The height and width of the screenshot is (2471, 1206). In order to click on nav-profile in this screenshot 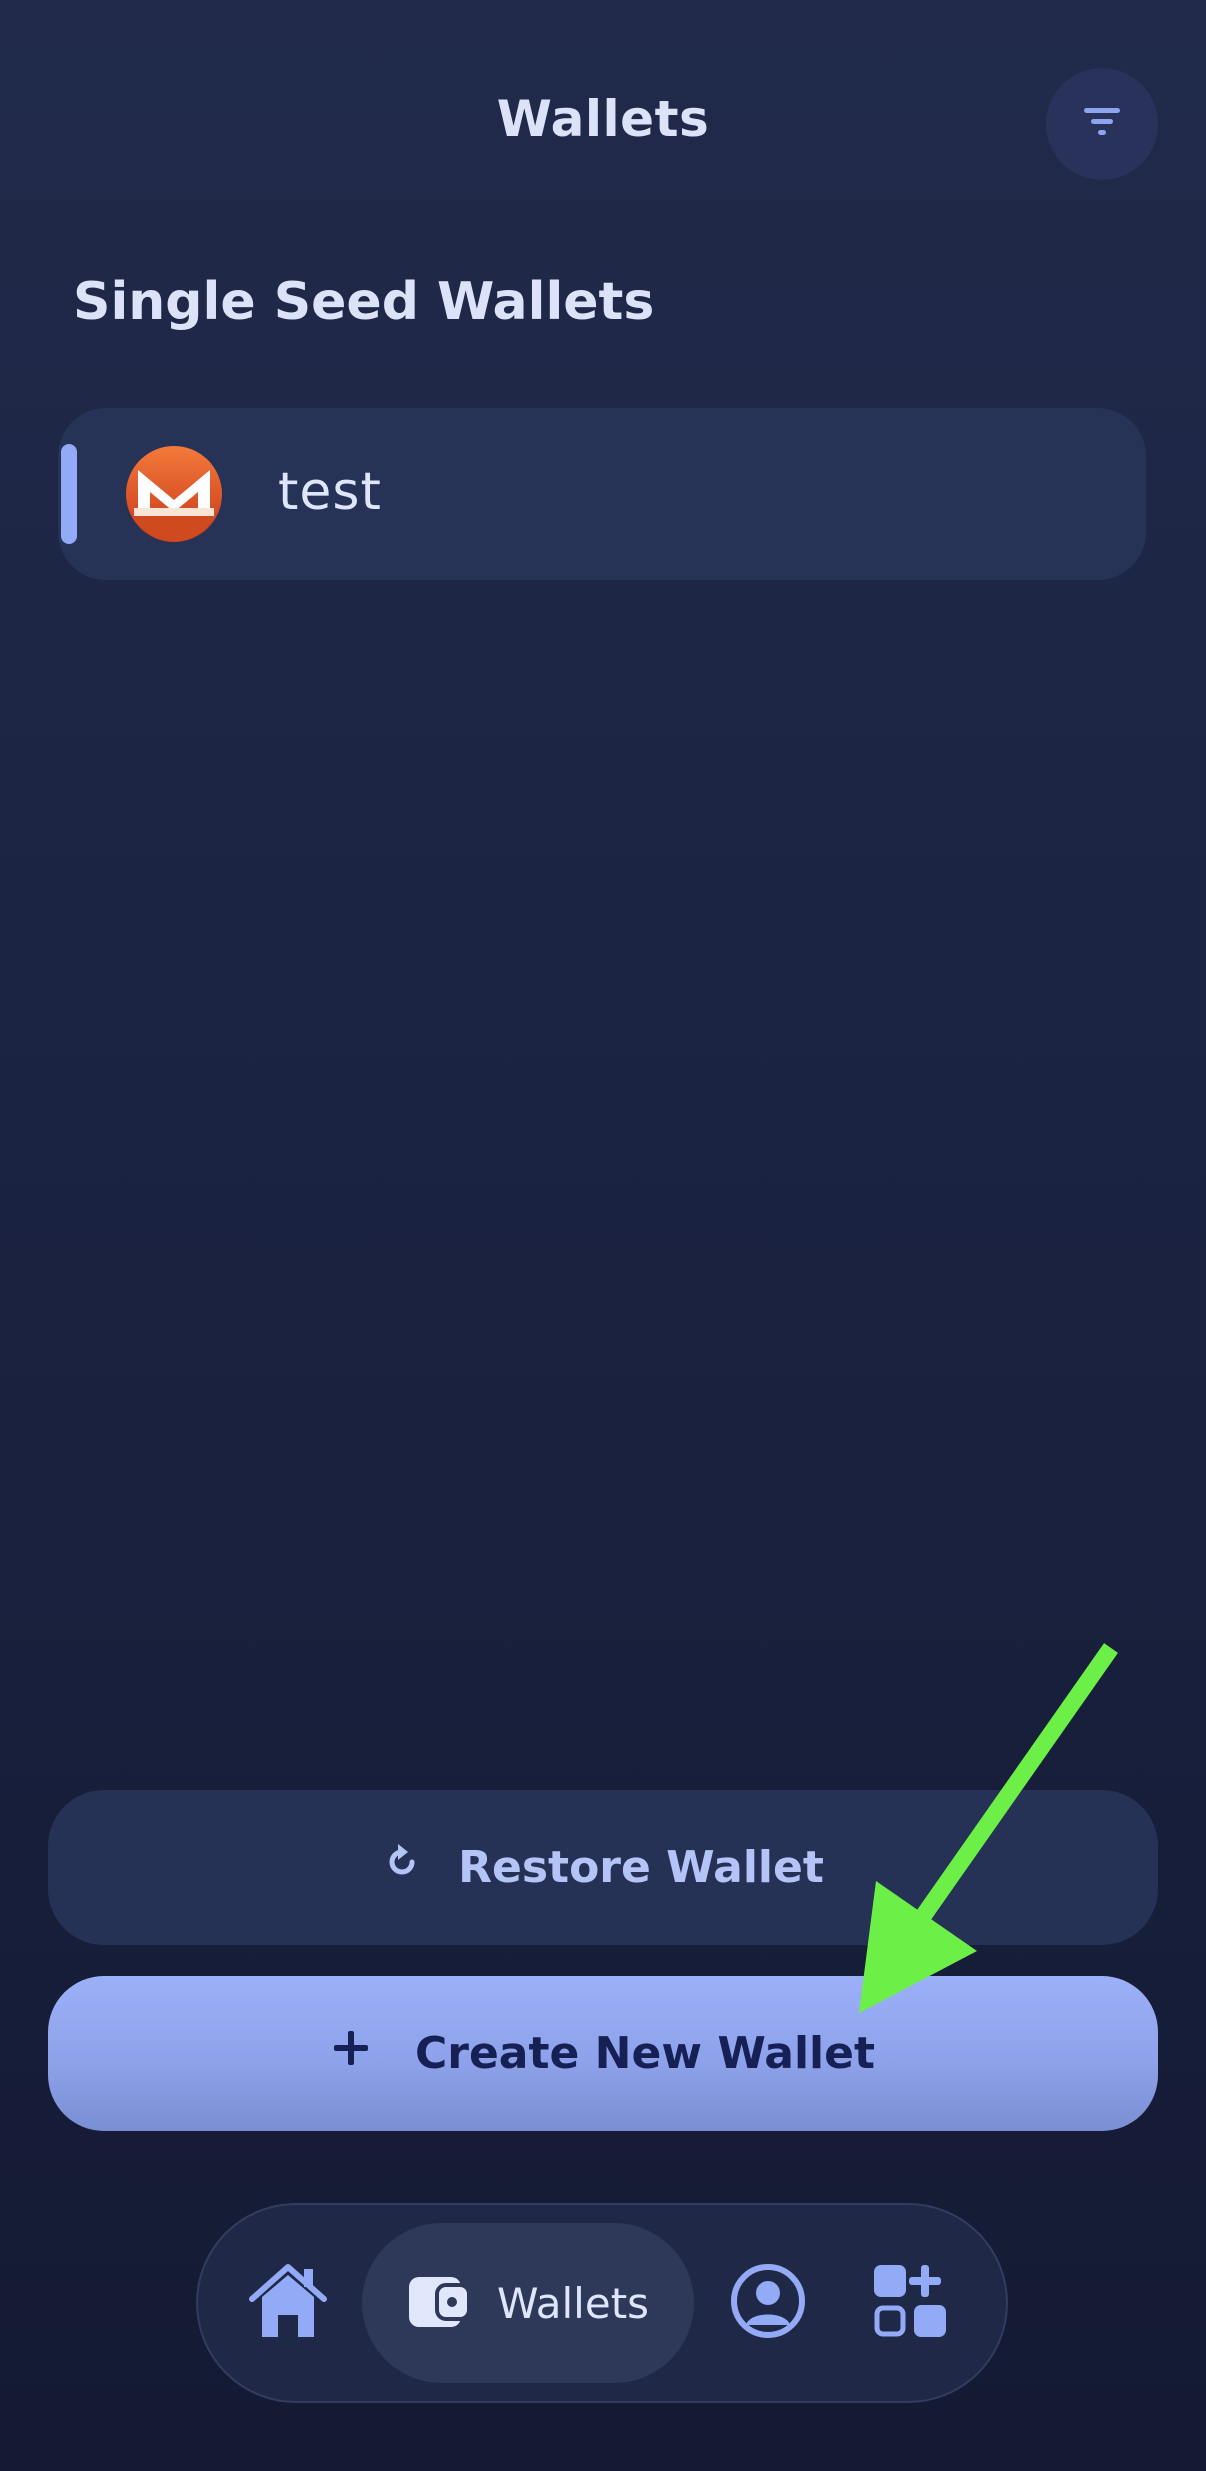, I will do `click(768, 2303)`.